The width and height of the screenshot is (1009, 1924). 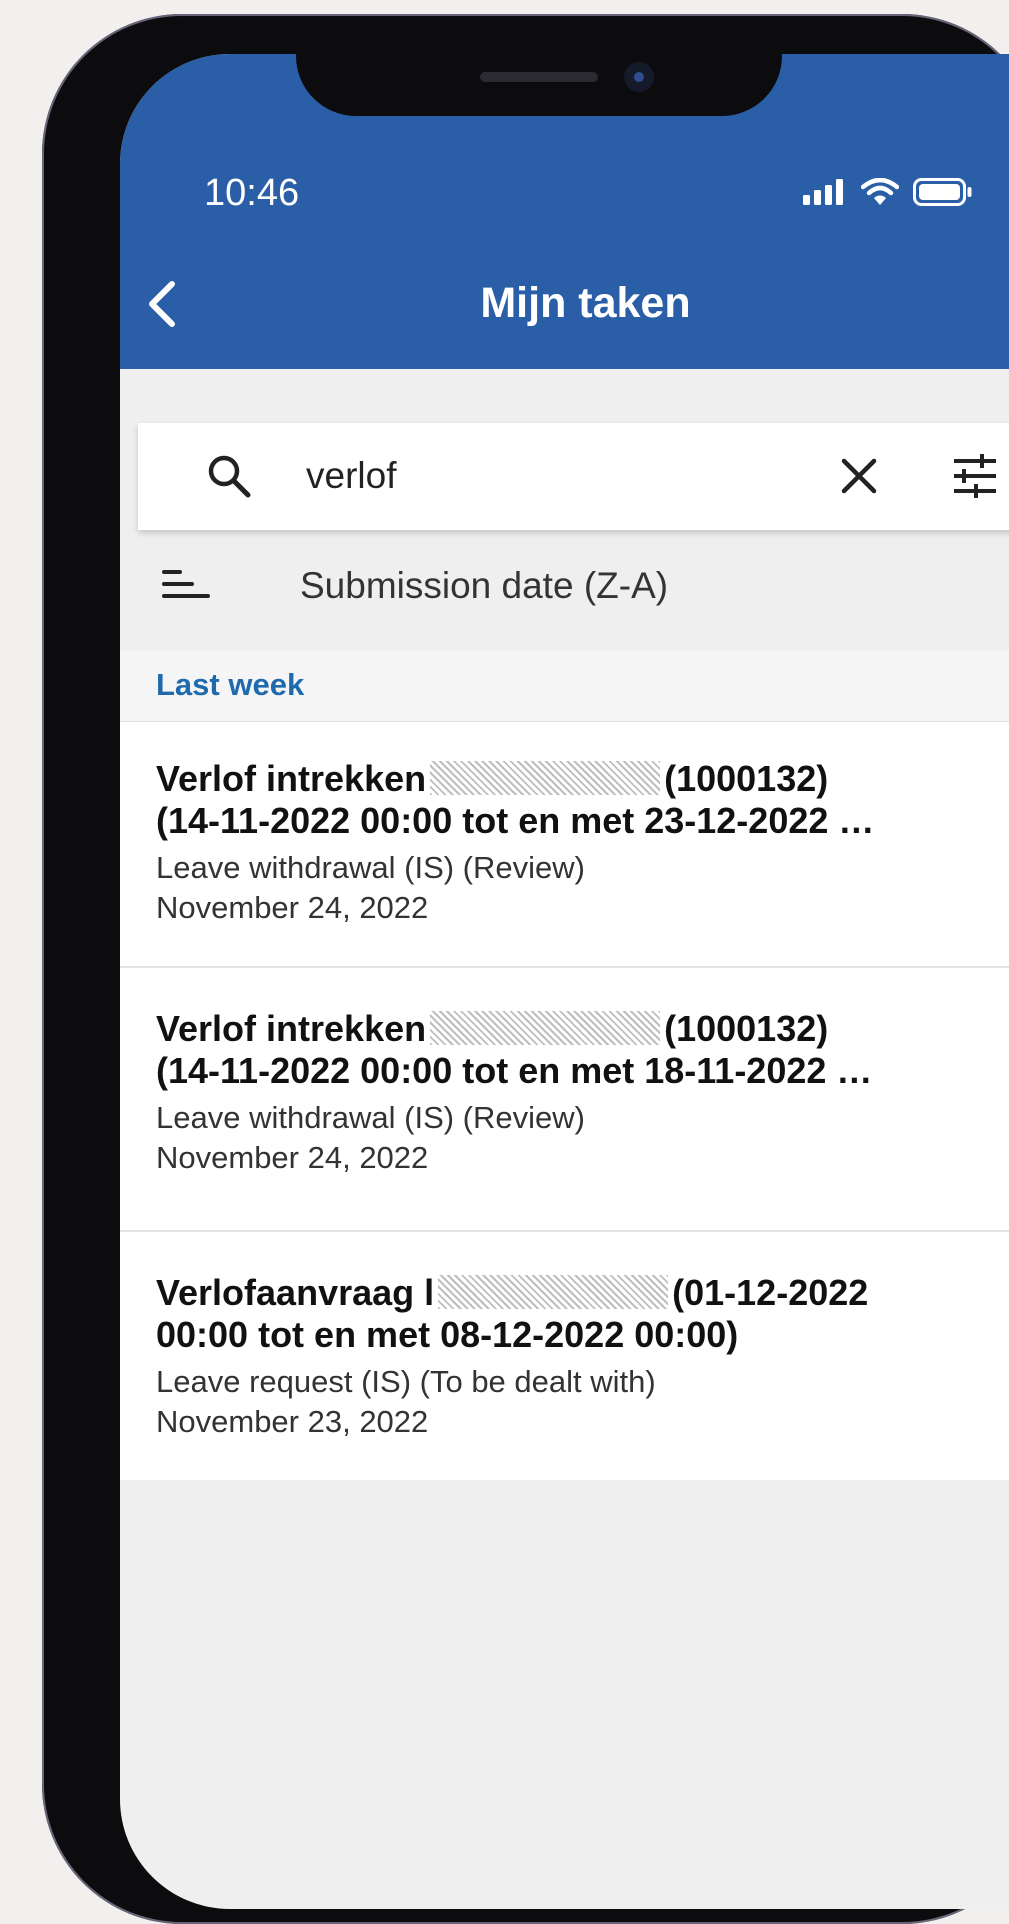 What do you see at coordinates (942, 192) in the screenshot?
I see `battery-icon` at bounding box center [942, 192].